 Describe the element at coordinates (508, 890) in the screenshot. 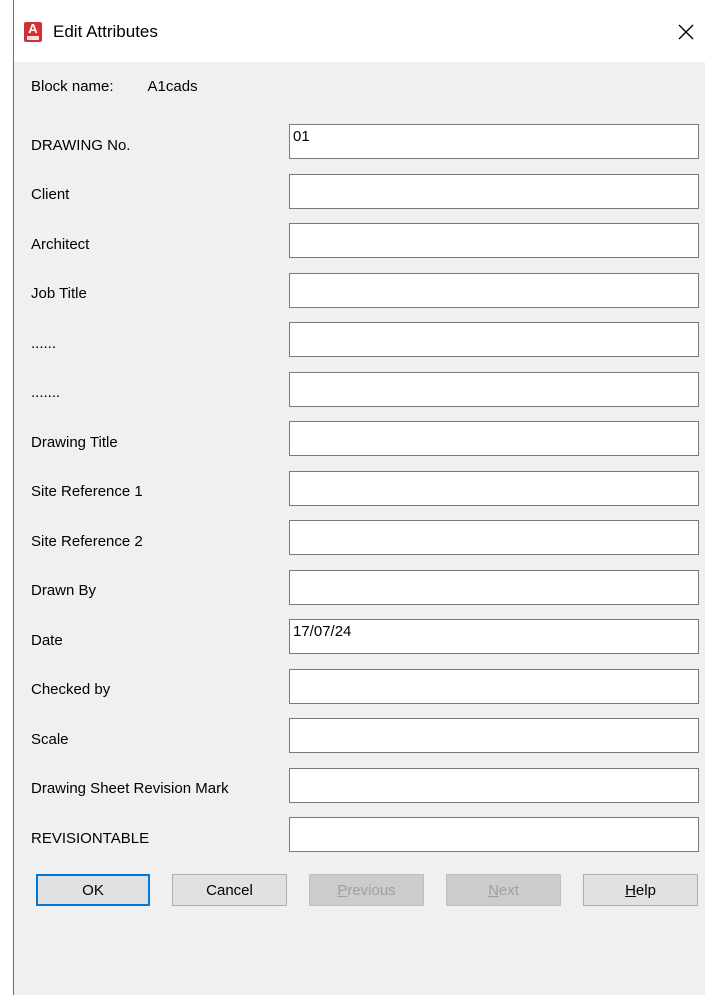

I see `next-label: ext` at that location.